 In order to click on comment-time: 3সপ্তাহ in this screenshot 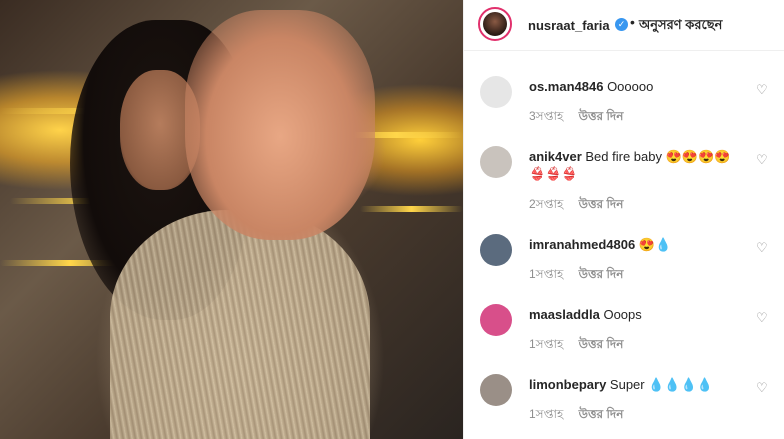, I will do `click(546, 116)`.